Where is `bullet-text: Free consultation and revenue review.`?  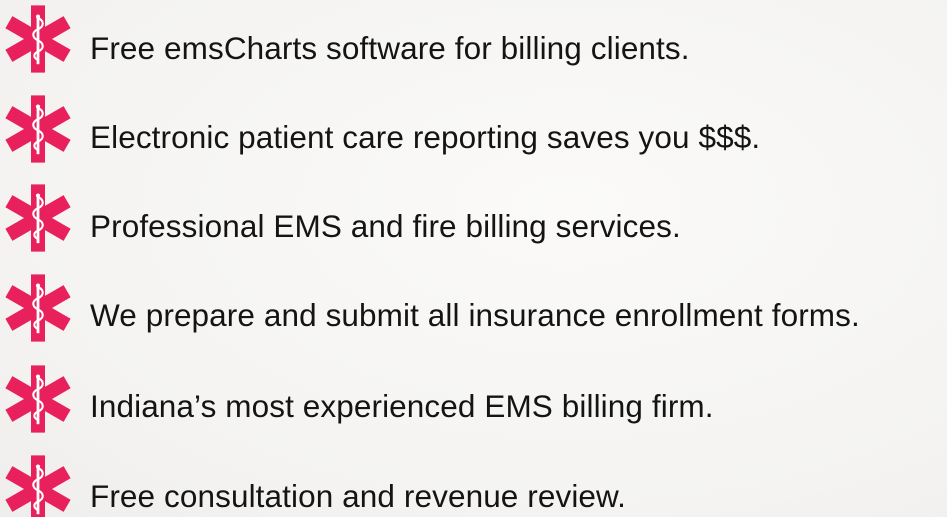
bullet-text: Free consultation and revenue review. is located at coordinates (358, 496).